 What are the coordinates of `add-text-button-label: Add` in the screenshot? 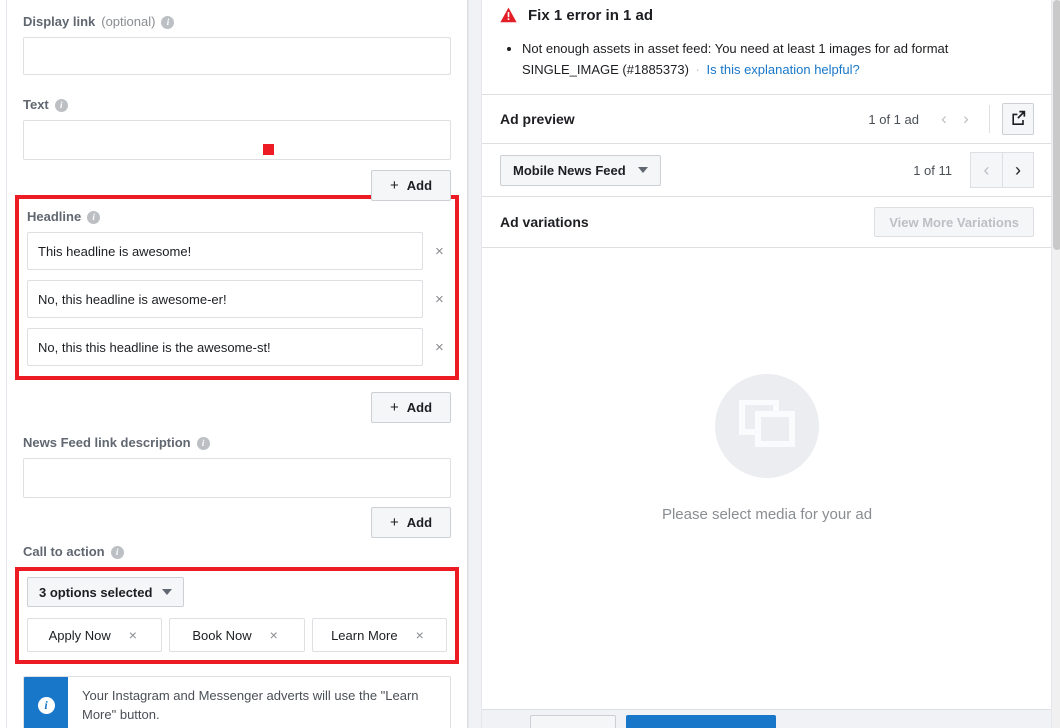 It's located at (419, 185).